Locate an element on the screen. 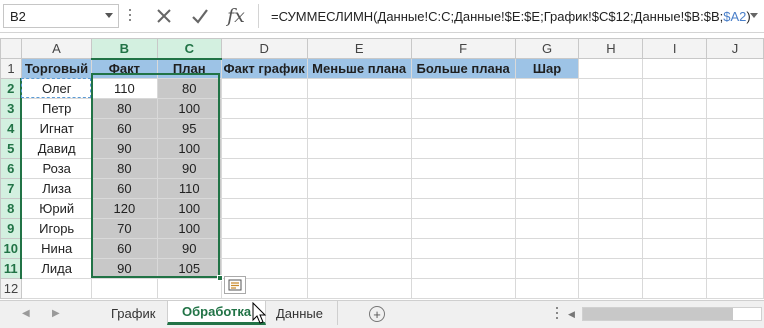 This screenshot has height=328, width=764. scroll-tabs-left-icon: ◀ is located at coordinates (26, 313).